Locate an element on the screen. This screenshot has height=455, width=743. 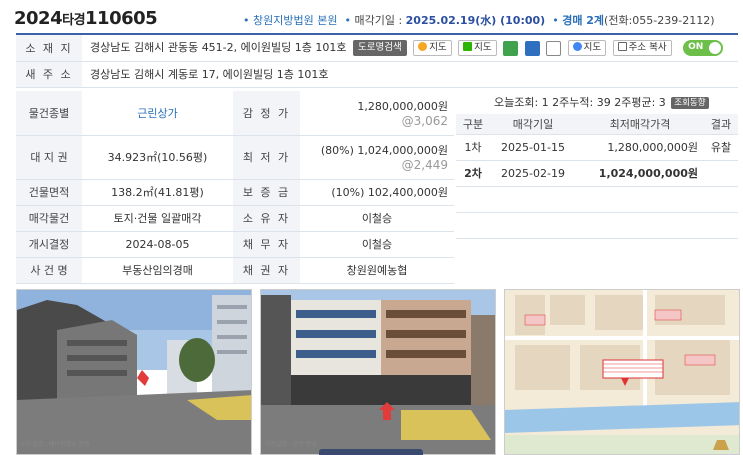
photo-caption: 사진설명 : 본건 전경 is located at coordinates (291, 444).